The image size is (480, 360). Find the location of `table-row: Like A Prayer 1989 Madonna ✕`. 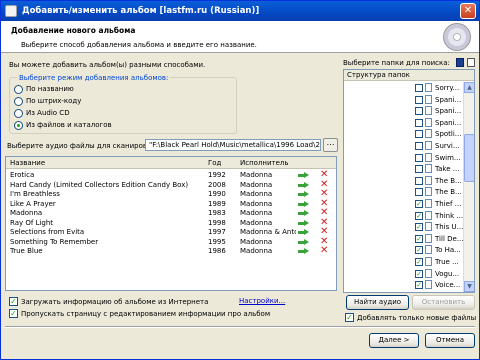

table-row: Like A Prayer 1989 Madonna ✕ is located at coordinates (171, 204).